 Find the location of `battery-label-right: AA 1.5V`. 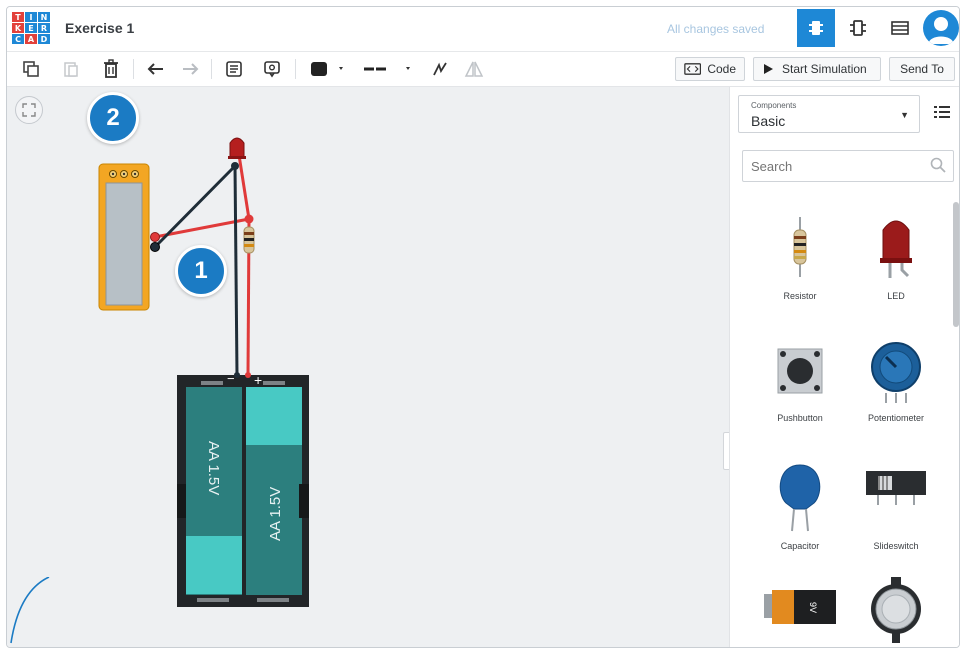

battery-label-right: AA 1.5V is located at coordinates (275, 514).